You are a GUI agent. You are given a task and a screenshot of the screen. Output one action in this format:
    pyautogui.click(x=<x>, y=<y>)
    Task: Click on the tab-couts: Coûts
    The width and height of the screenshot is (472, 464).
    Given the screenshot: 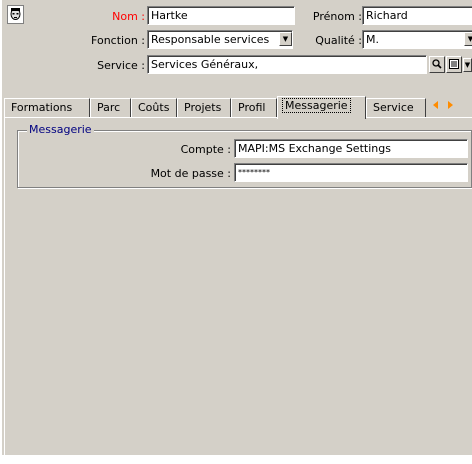 What is the action you would take?
    pyautogui.click(x=154, y=107)
    